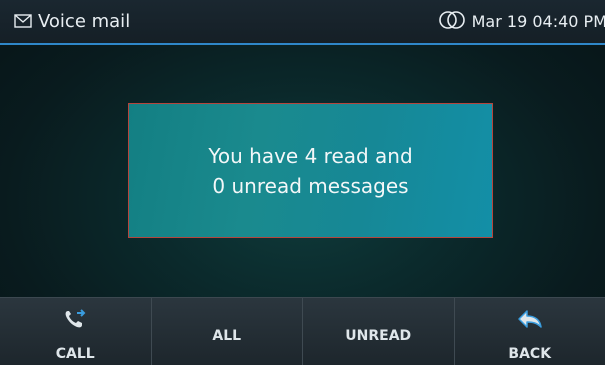 This screenshot has width=605, height=365. I want to click on back-softkey-label: BACK, so click(530, 354).